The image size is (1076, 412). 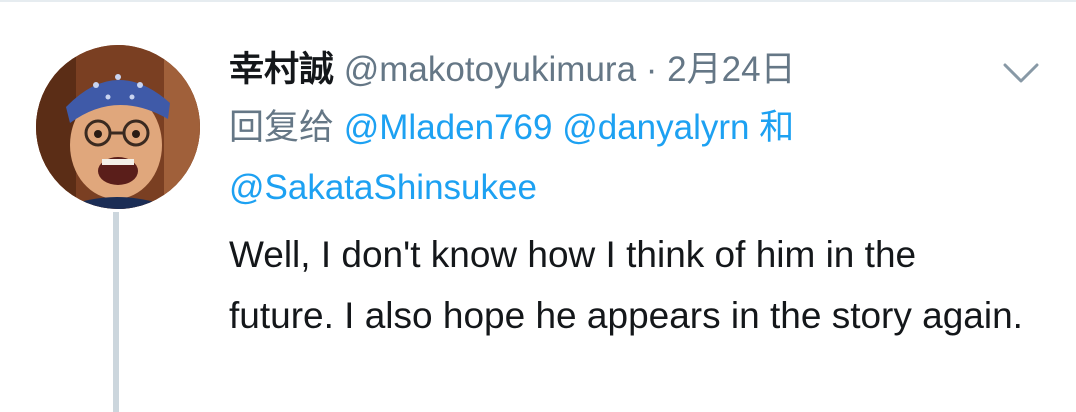 I want to click on avatar-image, so click(x=118, y=127).